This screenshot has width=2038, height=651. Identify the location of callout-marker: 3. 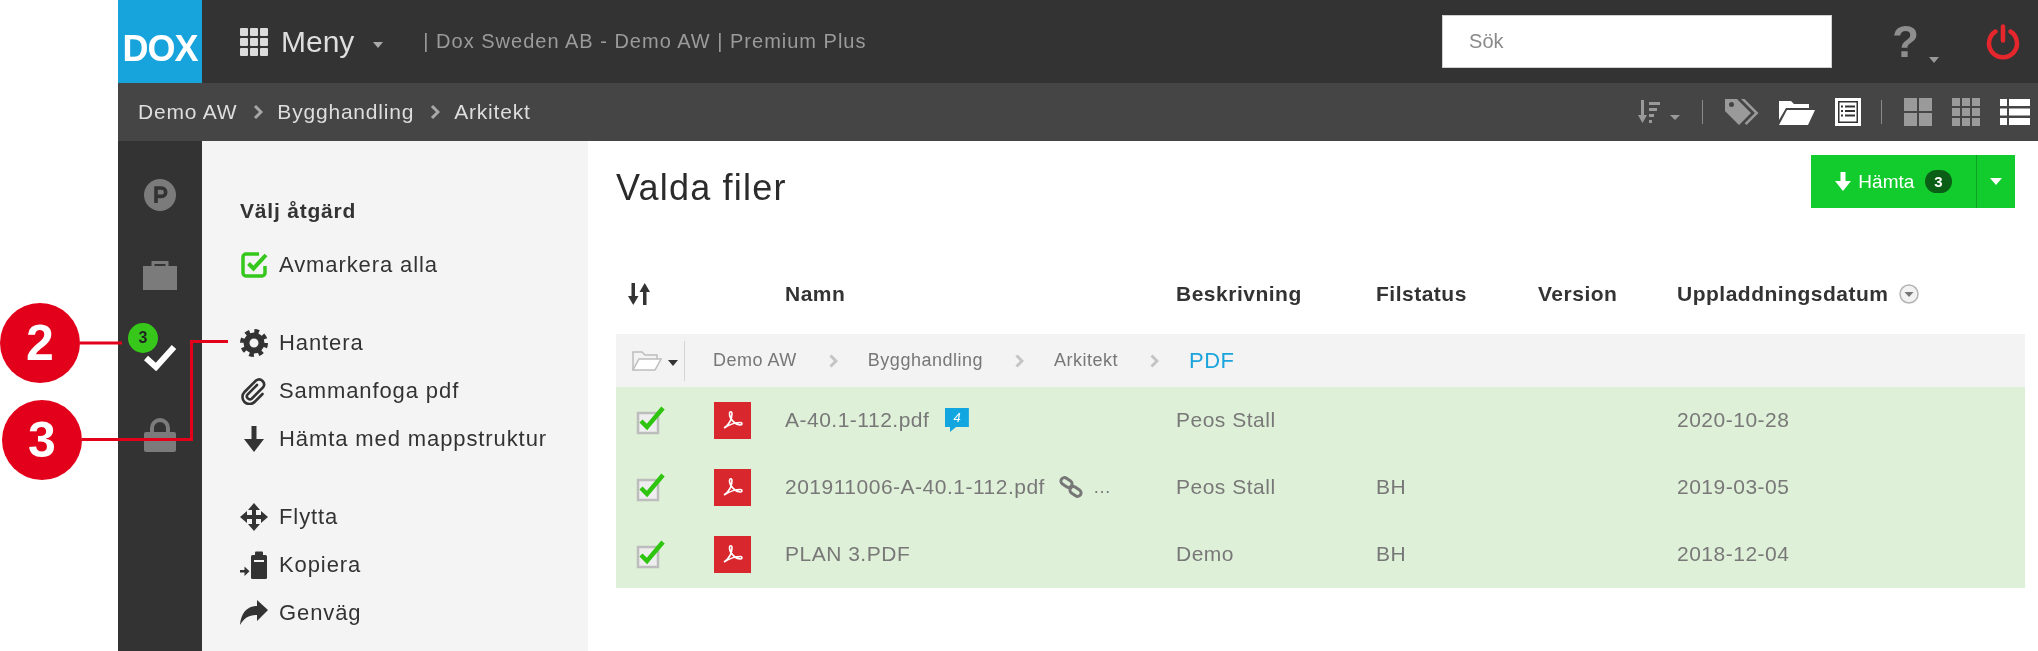
(42, 440).